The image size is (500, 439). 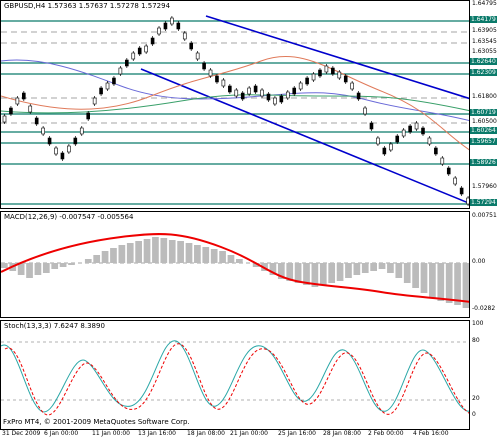 I want to click on time-tick-label: 28 Jan 08:00, so click(x=342, y=433).